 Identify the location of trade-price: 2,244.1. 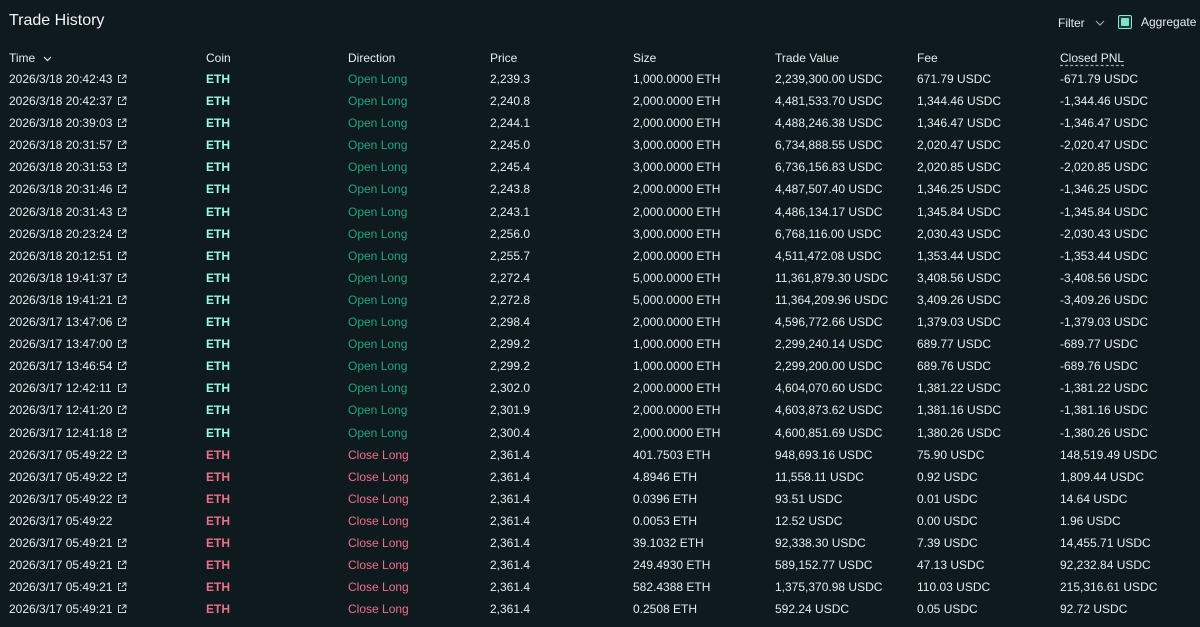
(510, 123).